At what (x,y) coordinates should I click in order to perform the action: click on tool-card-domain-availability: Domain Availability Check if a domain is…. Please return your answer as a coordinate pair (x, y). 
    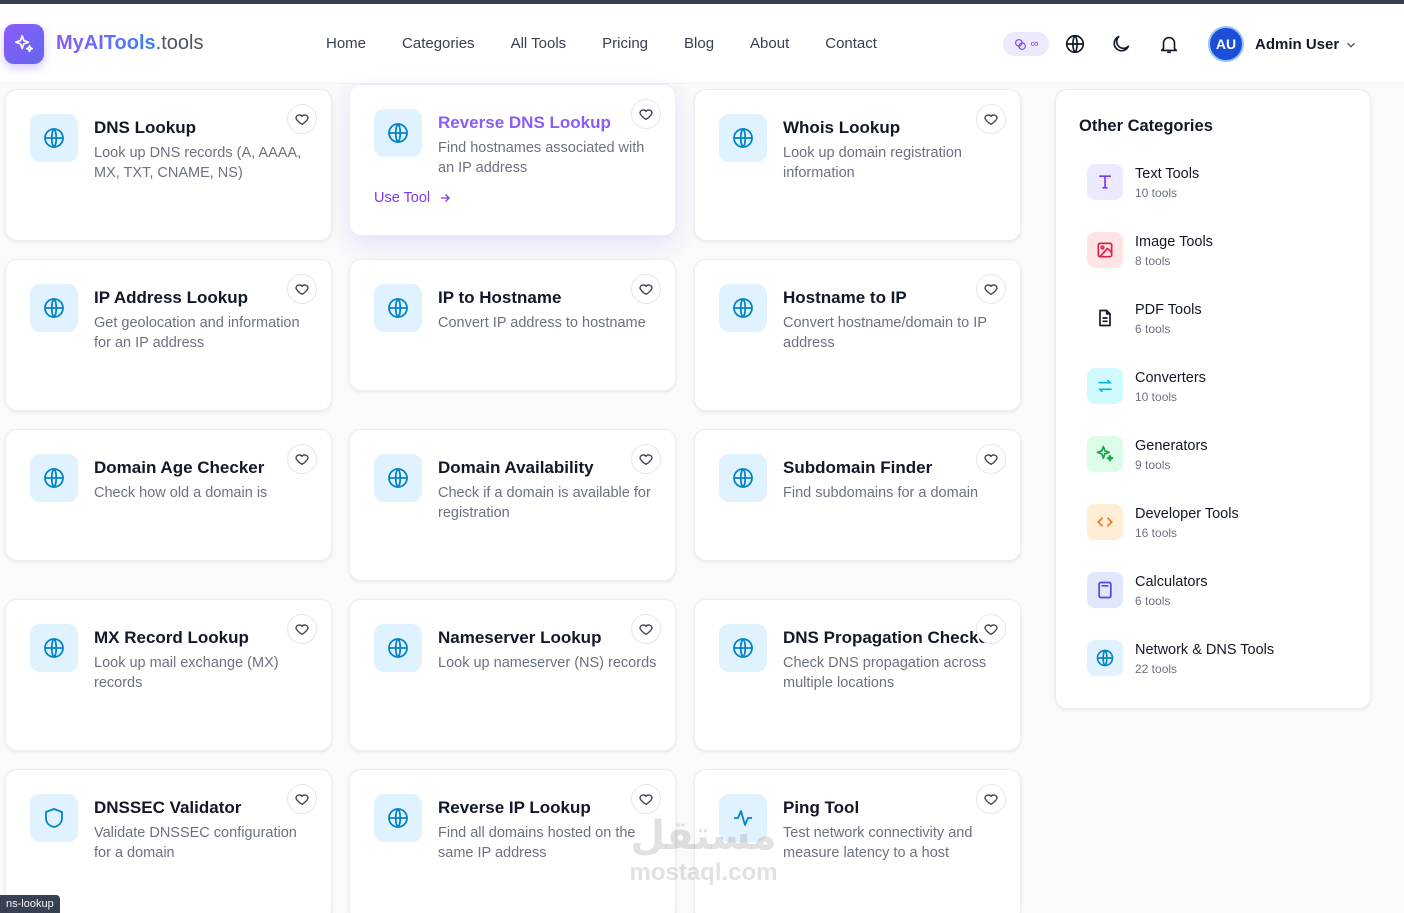
    Looking at the image, I should click on (512, 505).